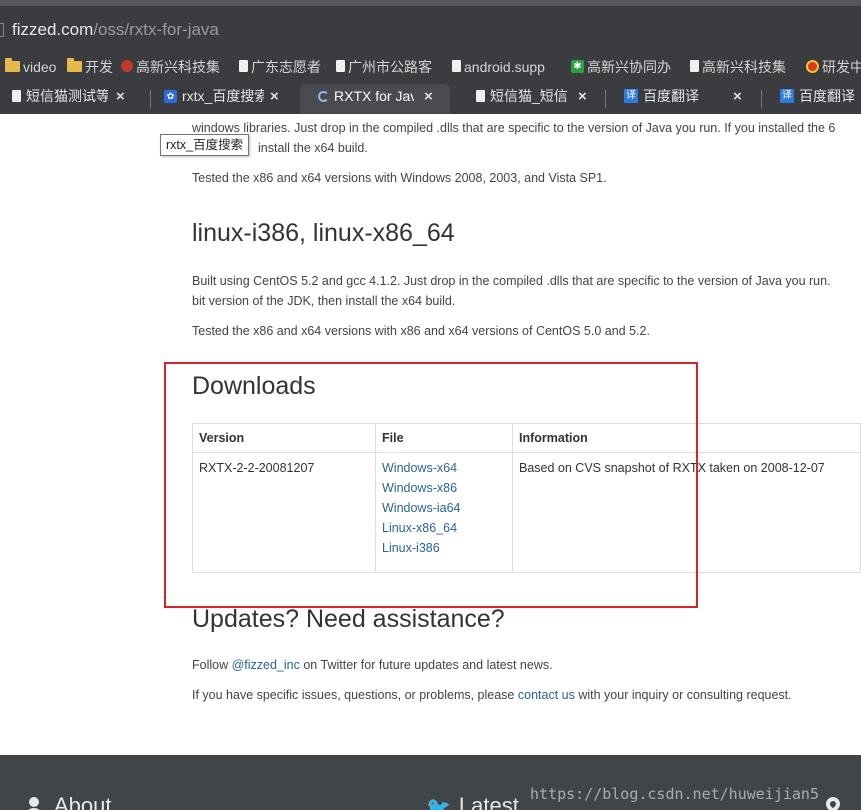 The image size is (861, 810). What do you see at coordinates (53, 29) in the screenshot?
I see `address-host: fizzed.com` at bounding box center [53, 29].